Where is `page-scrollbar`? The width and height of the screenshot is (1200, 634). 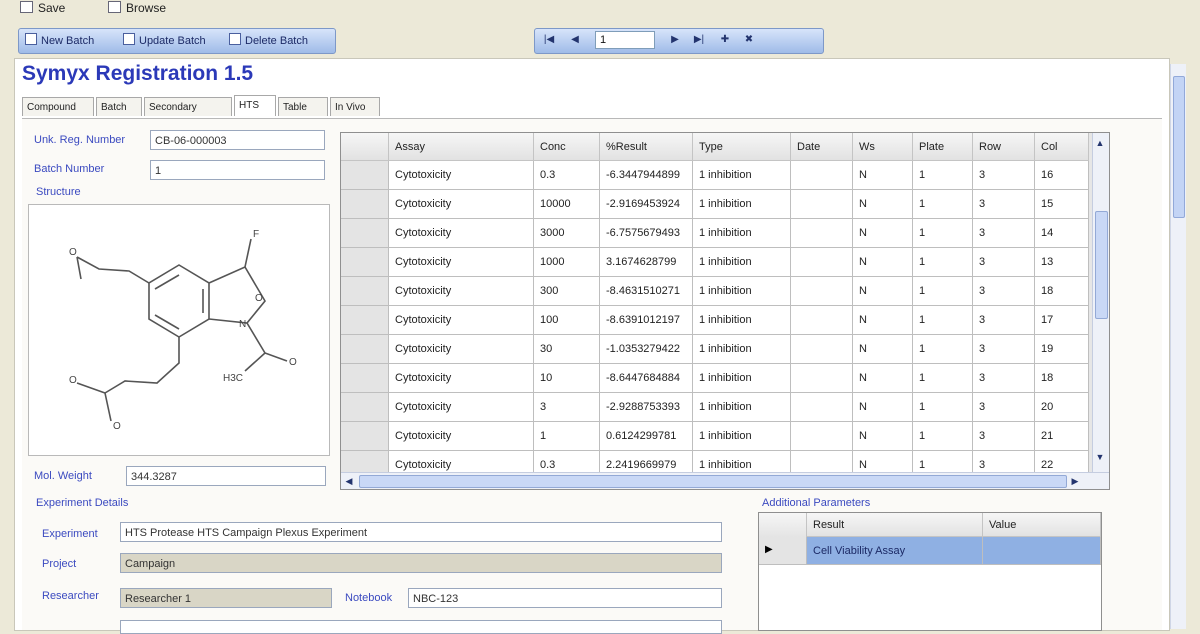 page-scrollbar is located at coordinates (1178, 346).